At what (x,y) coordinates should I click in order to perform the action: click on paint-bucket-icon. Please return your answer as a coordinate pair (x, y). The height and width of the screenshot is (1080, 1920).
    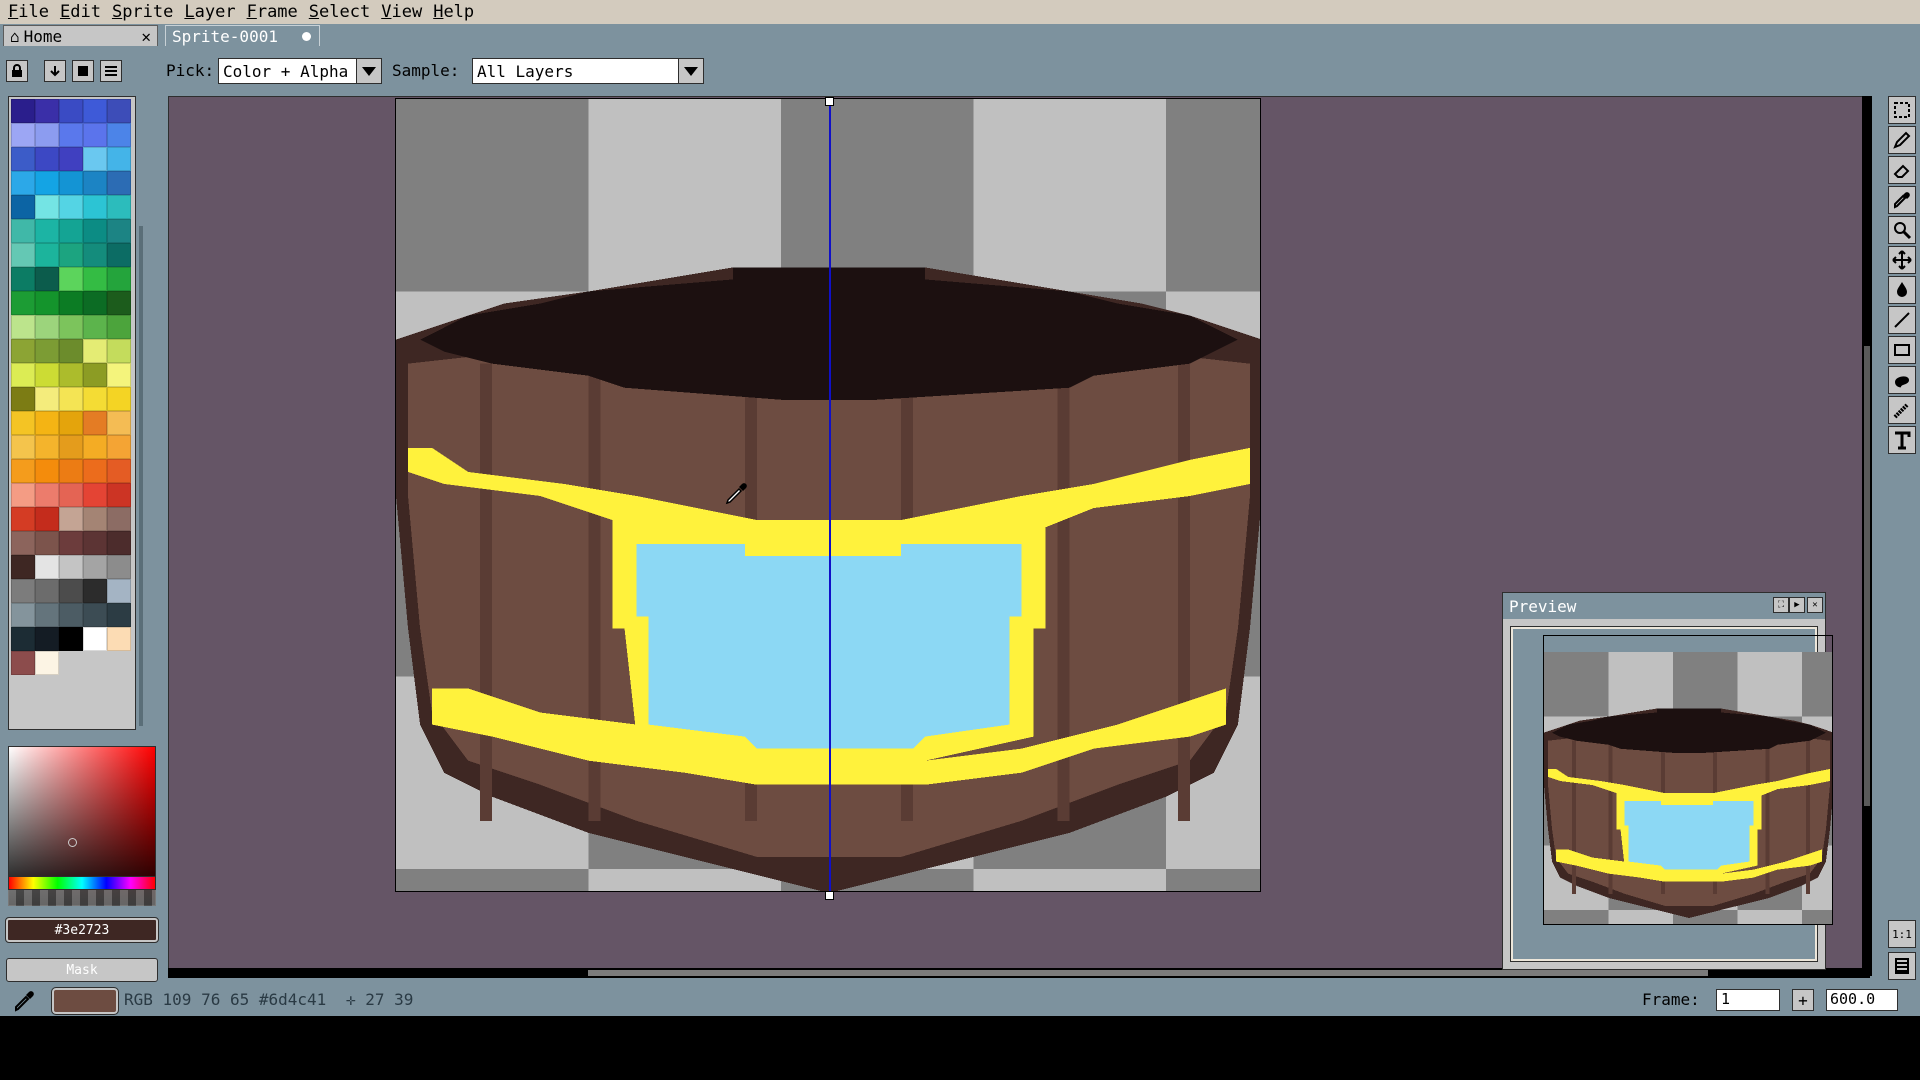
    Looking at the image, I should click on (1902, 290).